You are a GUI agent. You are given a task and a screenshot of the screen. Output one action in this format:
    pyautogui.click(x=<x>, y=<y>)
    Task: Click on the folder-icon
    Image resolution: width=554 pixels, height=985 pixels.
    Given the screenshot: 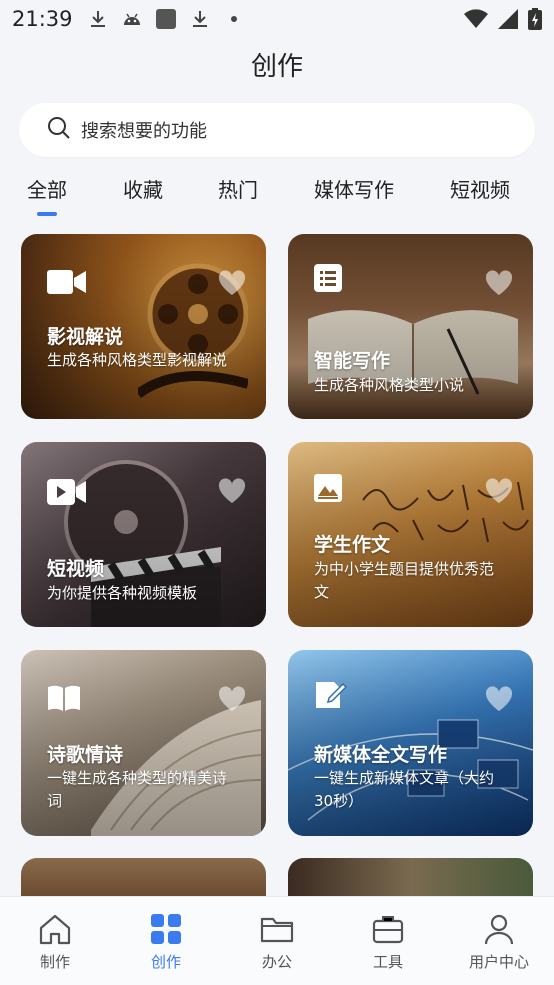 What is the action you would take?
    pyautogui.click(x=277, y=930)
    